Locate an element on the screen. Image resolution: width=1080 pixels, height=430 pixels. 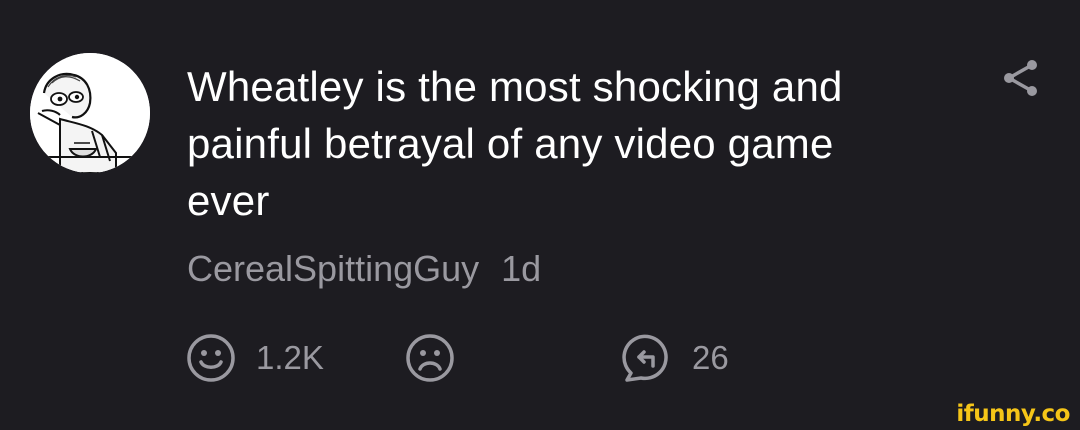
timestamp: 1d is located at coordinates (521, 268).